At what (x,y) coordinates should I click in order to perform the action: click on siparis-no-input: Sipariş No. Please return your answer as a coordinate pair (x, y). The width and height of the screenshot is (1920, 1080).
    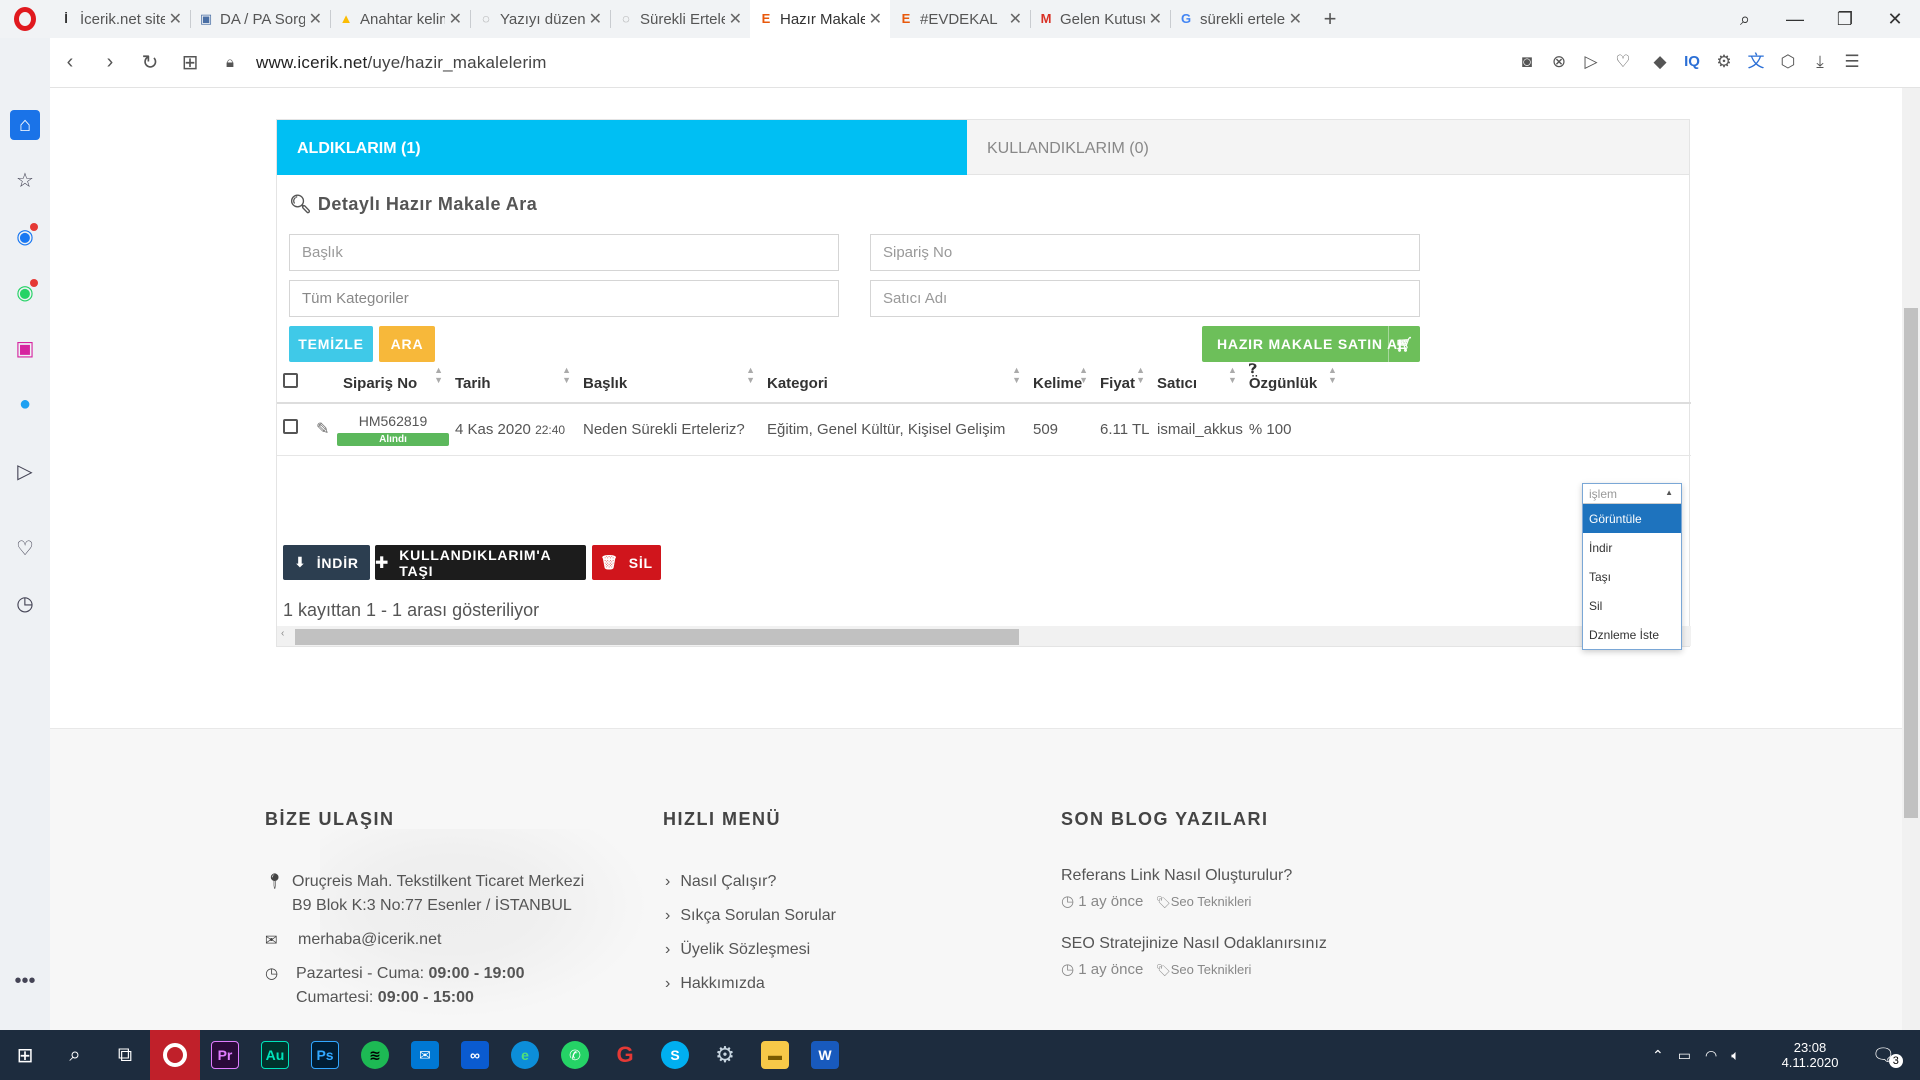
    Looking at the image, I should click on (1145, 252).